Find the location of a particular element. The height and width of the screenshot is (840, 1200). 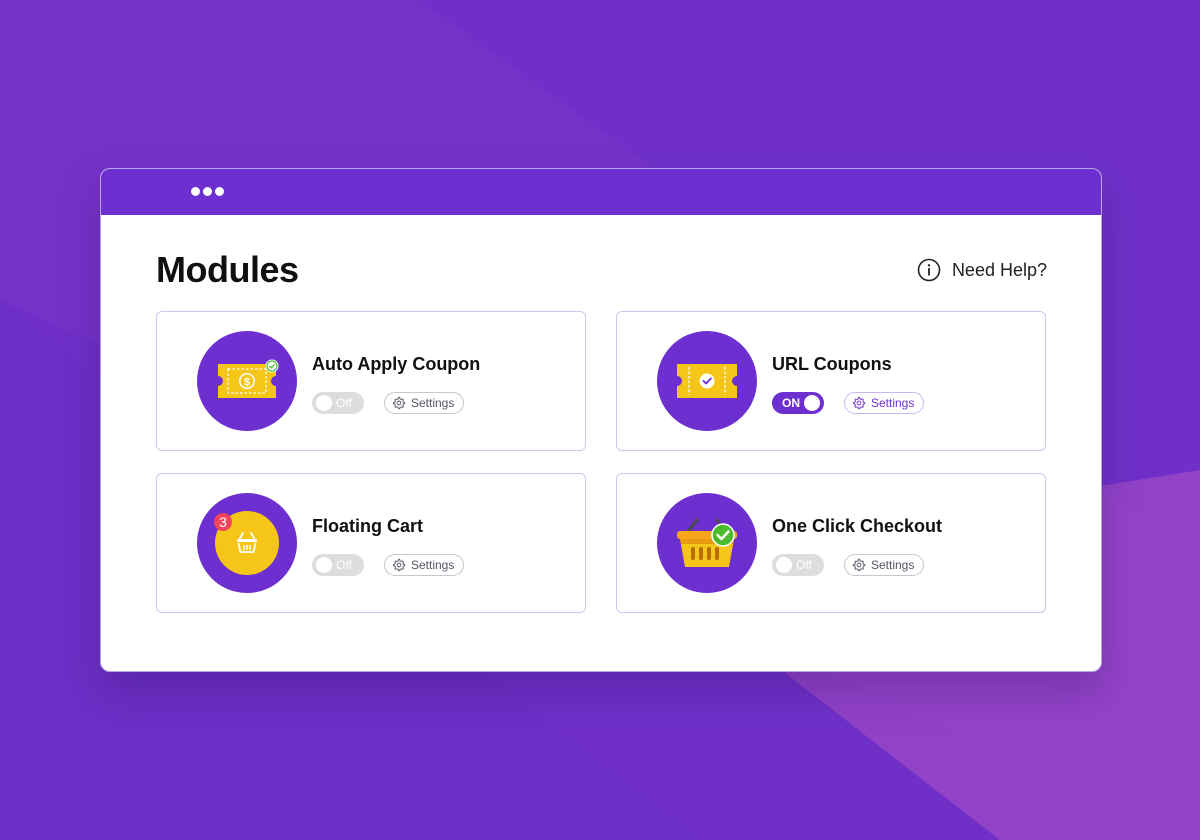

toggle-label: ON is located at coordinates (791, 403).